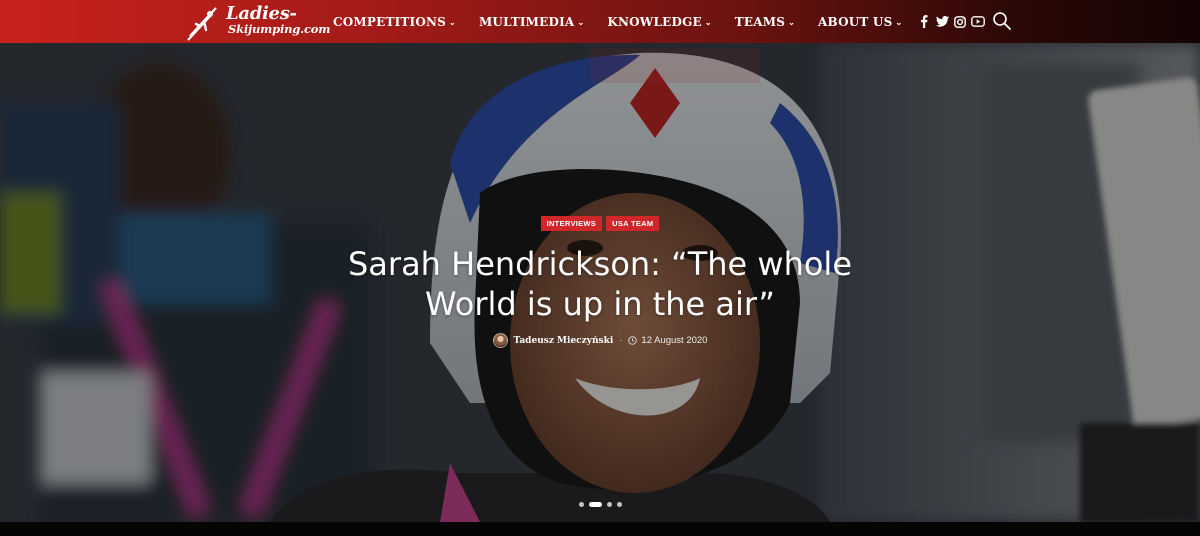 This screenshot has width=1200, height=536. Describe the element at coordinates (978, 22) in the screenshot. I see `youtube-icon` at that location.